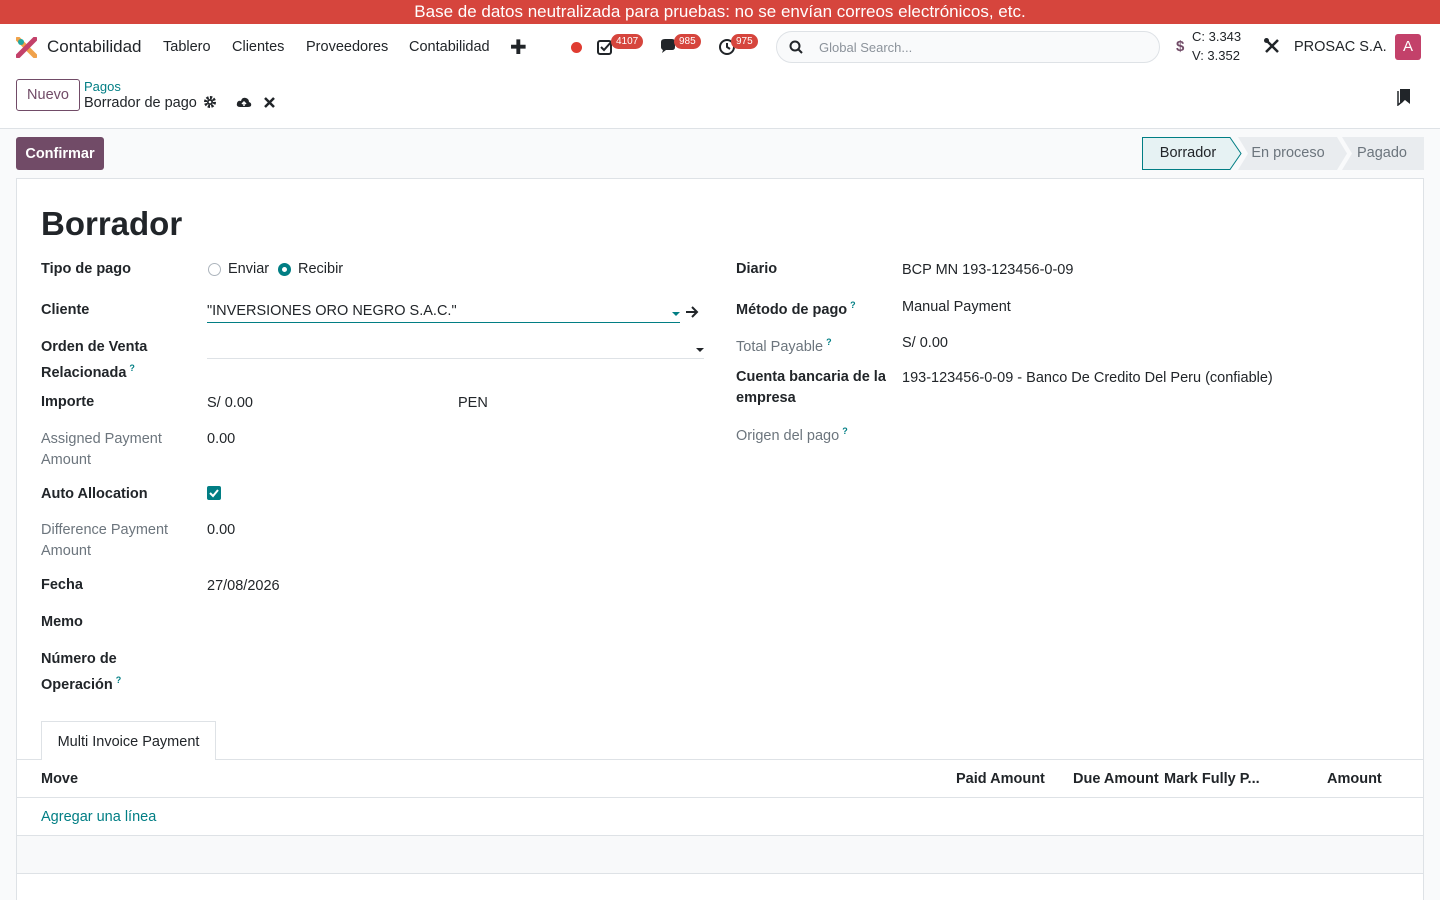  What do you see at coordinates (243, 586) in the screenshot?
I see `date-field: 27/08/2026` at bounding box center [243, 586].